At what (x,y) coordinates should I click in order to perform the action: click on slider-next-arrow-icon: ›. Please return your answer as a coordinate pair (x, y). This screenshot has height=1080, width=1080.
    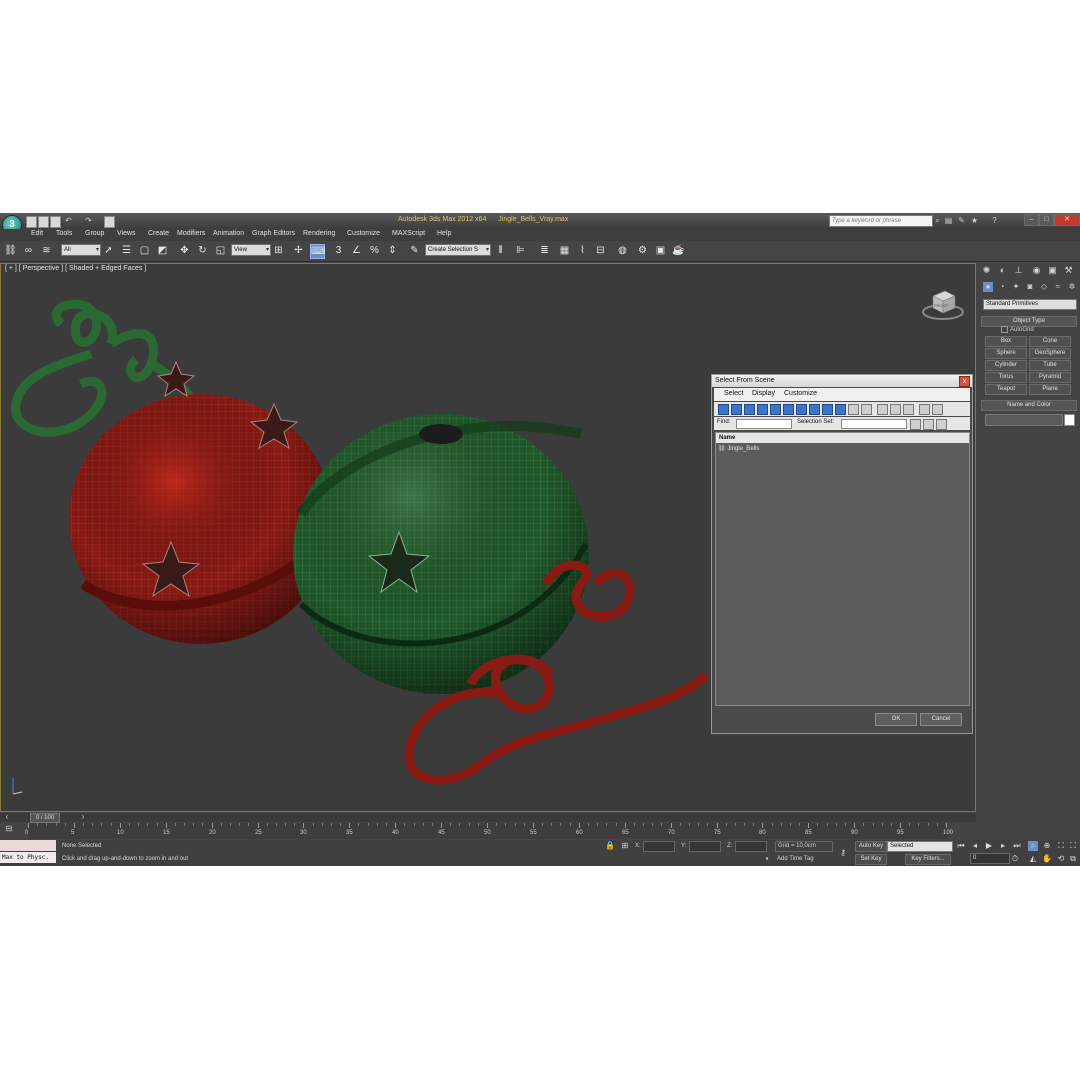
    Looking at the image, I should click on (83, 817).